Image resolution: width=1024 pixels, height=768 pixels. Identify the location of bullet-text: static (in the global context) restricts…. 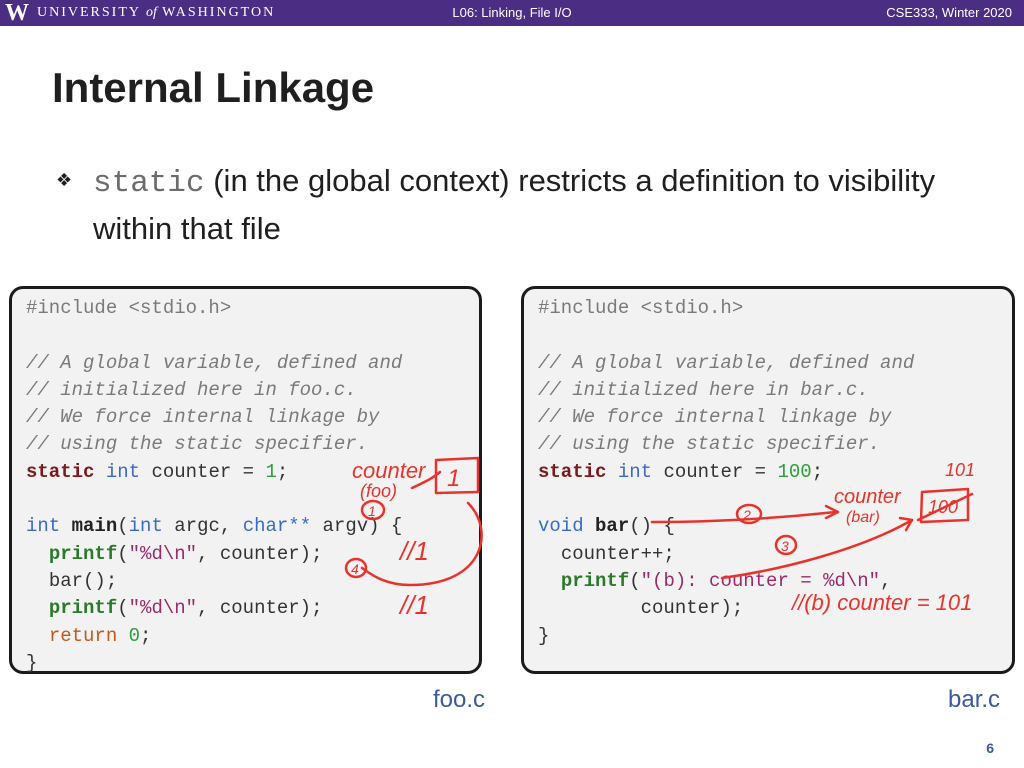
(523, 204).